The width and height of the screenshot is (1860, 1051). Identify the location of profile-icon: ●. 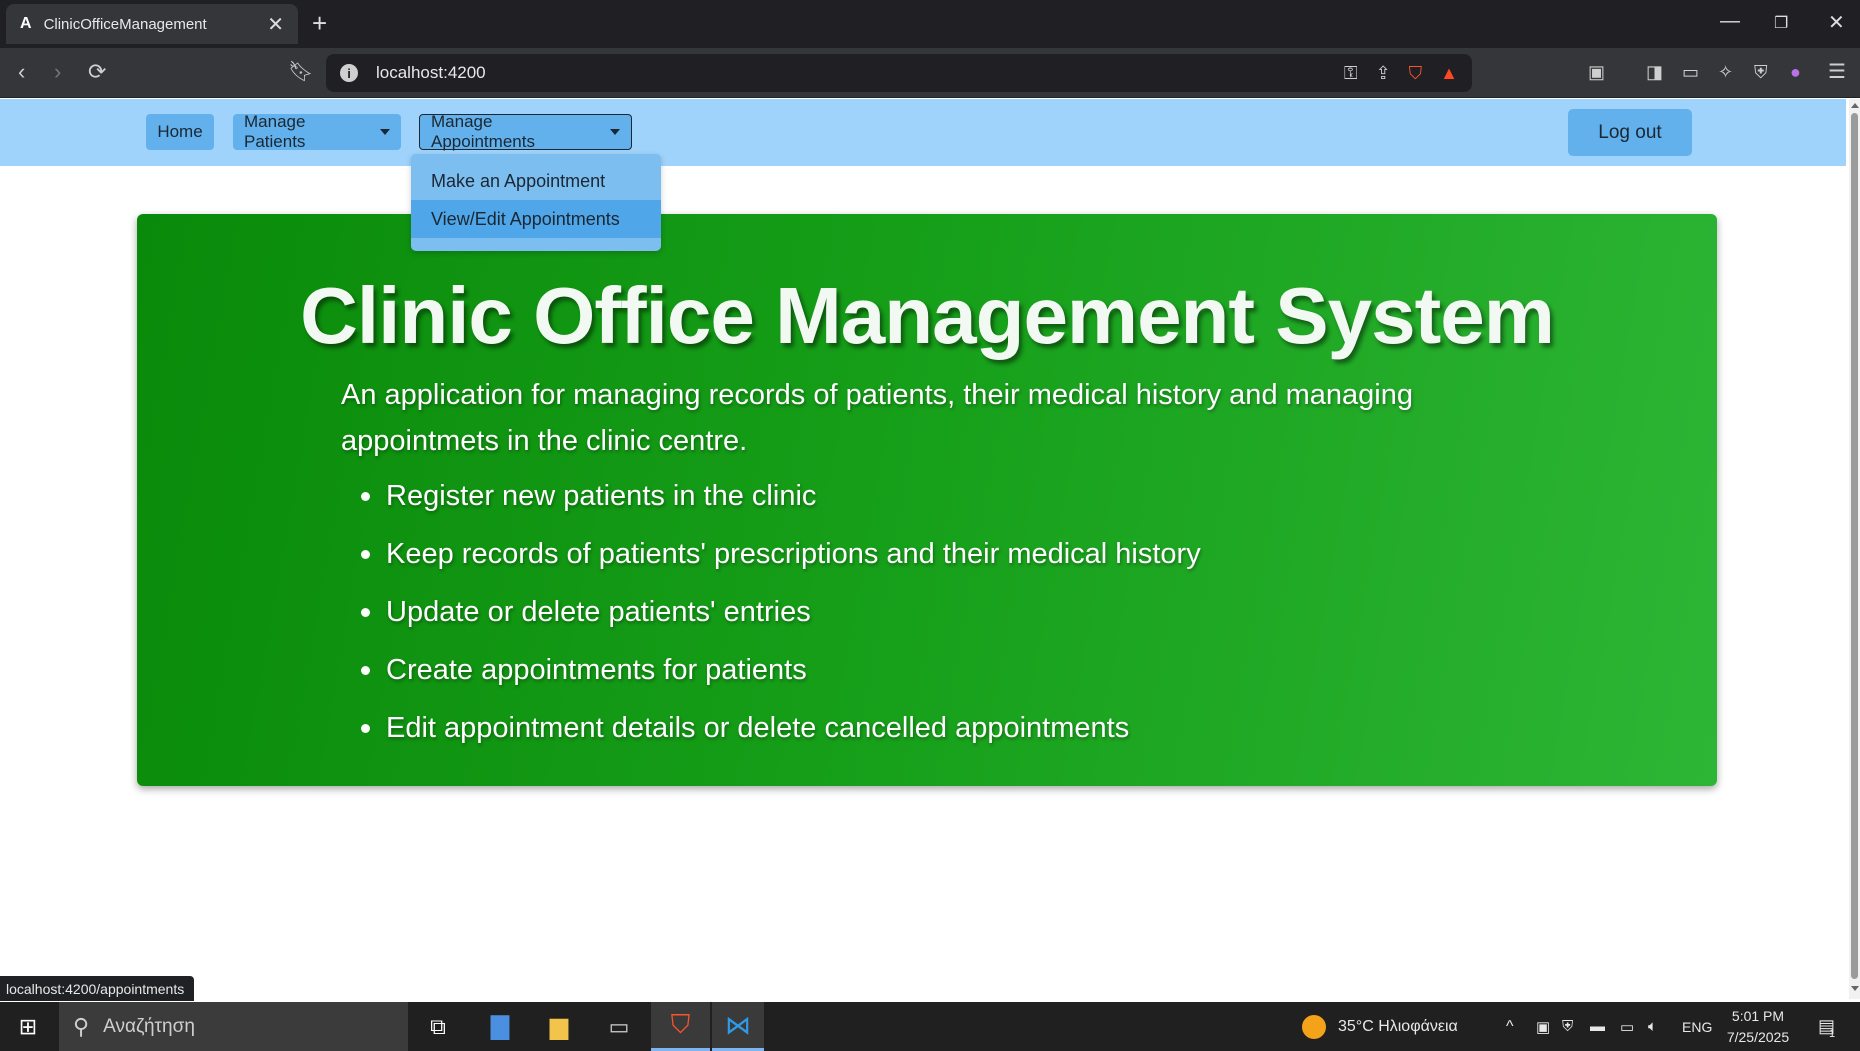
(1795, 72).